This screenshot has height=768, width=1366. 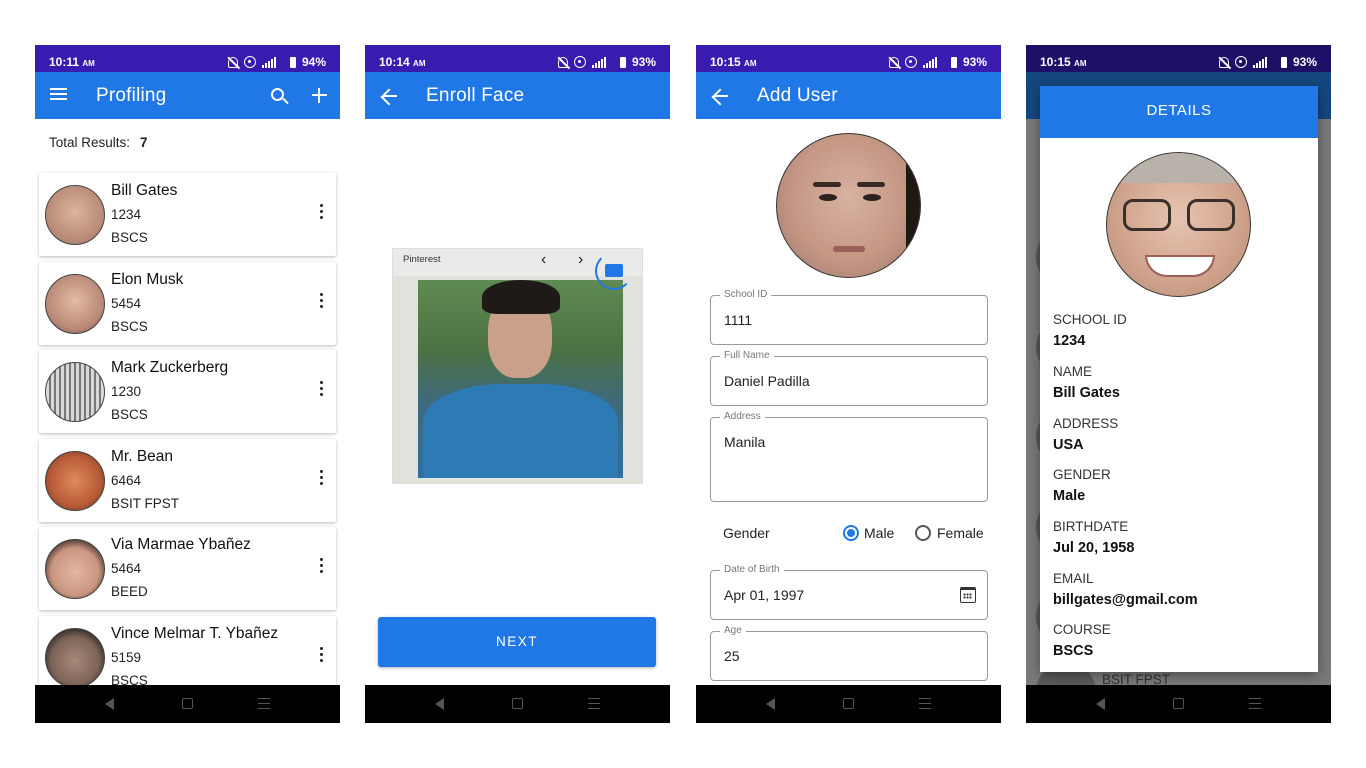 What do you see at coordinates (544, 259) in the screenshot?
I see `chevron-left-icon: ‹` at bounding box center [544, 259].